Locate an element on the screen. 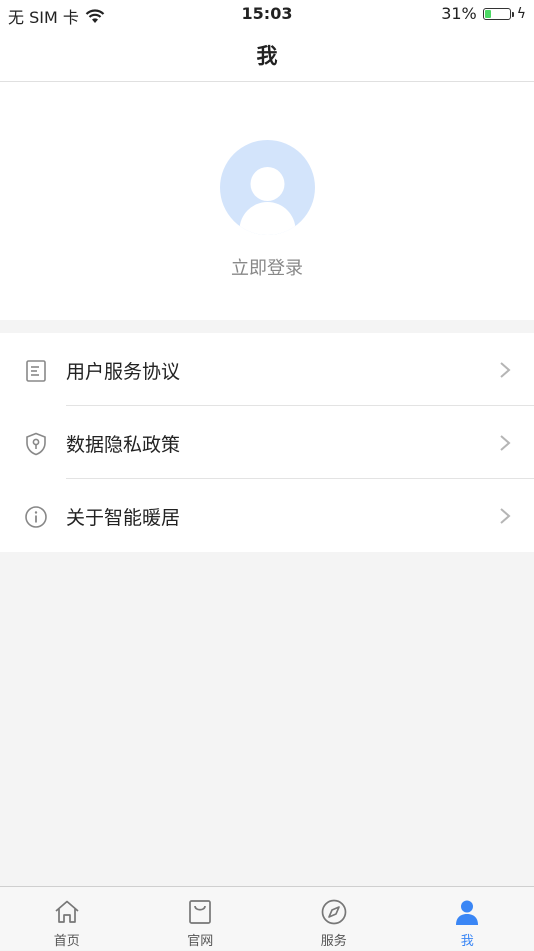  tab-label: 我 is located at coordinates (467, 939).